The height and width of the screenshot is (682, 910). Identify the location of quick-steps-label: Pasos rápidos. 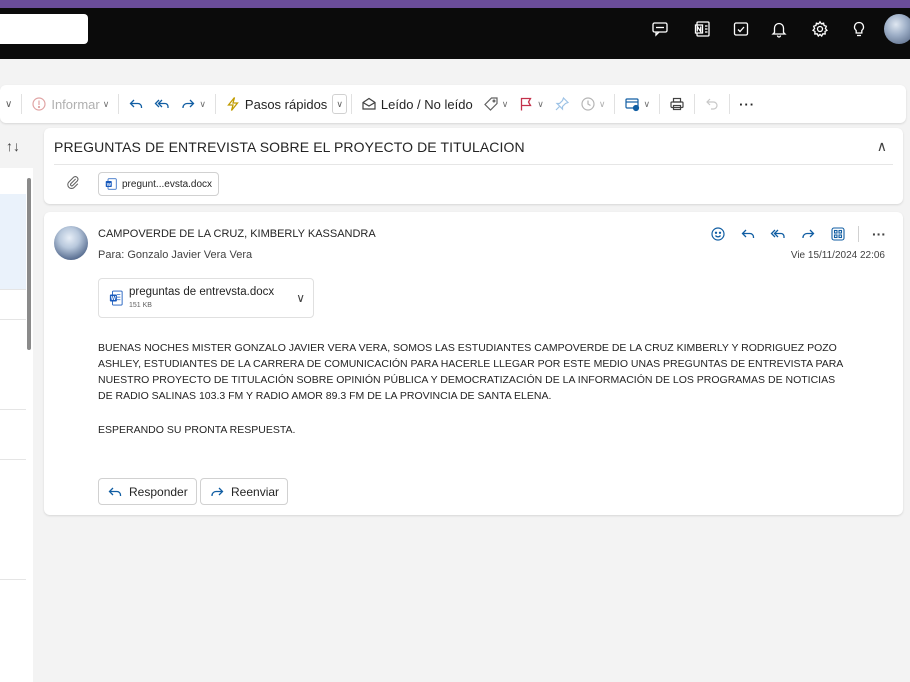
(286, 104).